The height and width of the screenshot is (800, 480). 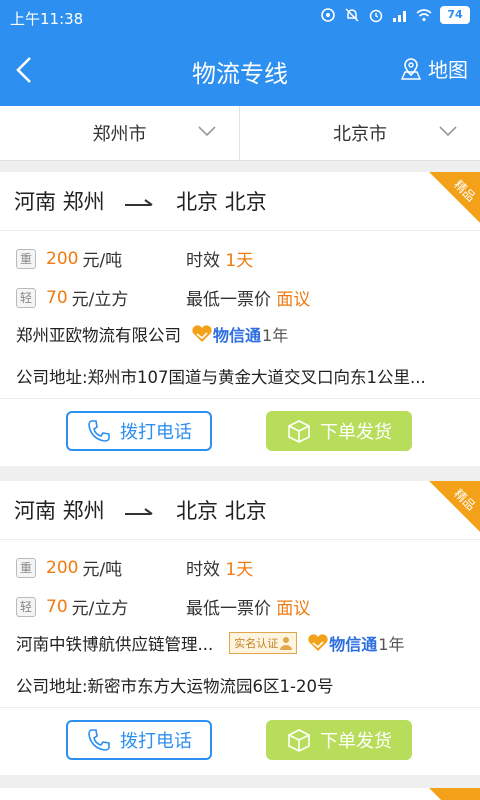 What do you see at coordinates (263, 643) in the screenshot?
I see `verified-badge: 实名认证` at bounding box center [263, 643].